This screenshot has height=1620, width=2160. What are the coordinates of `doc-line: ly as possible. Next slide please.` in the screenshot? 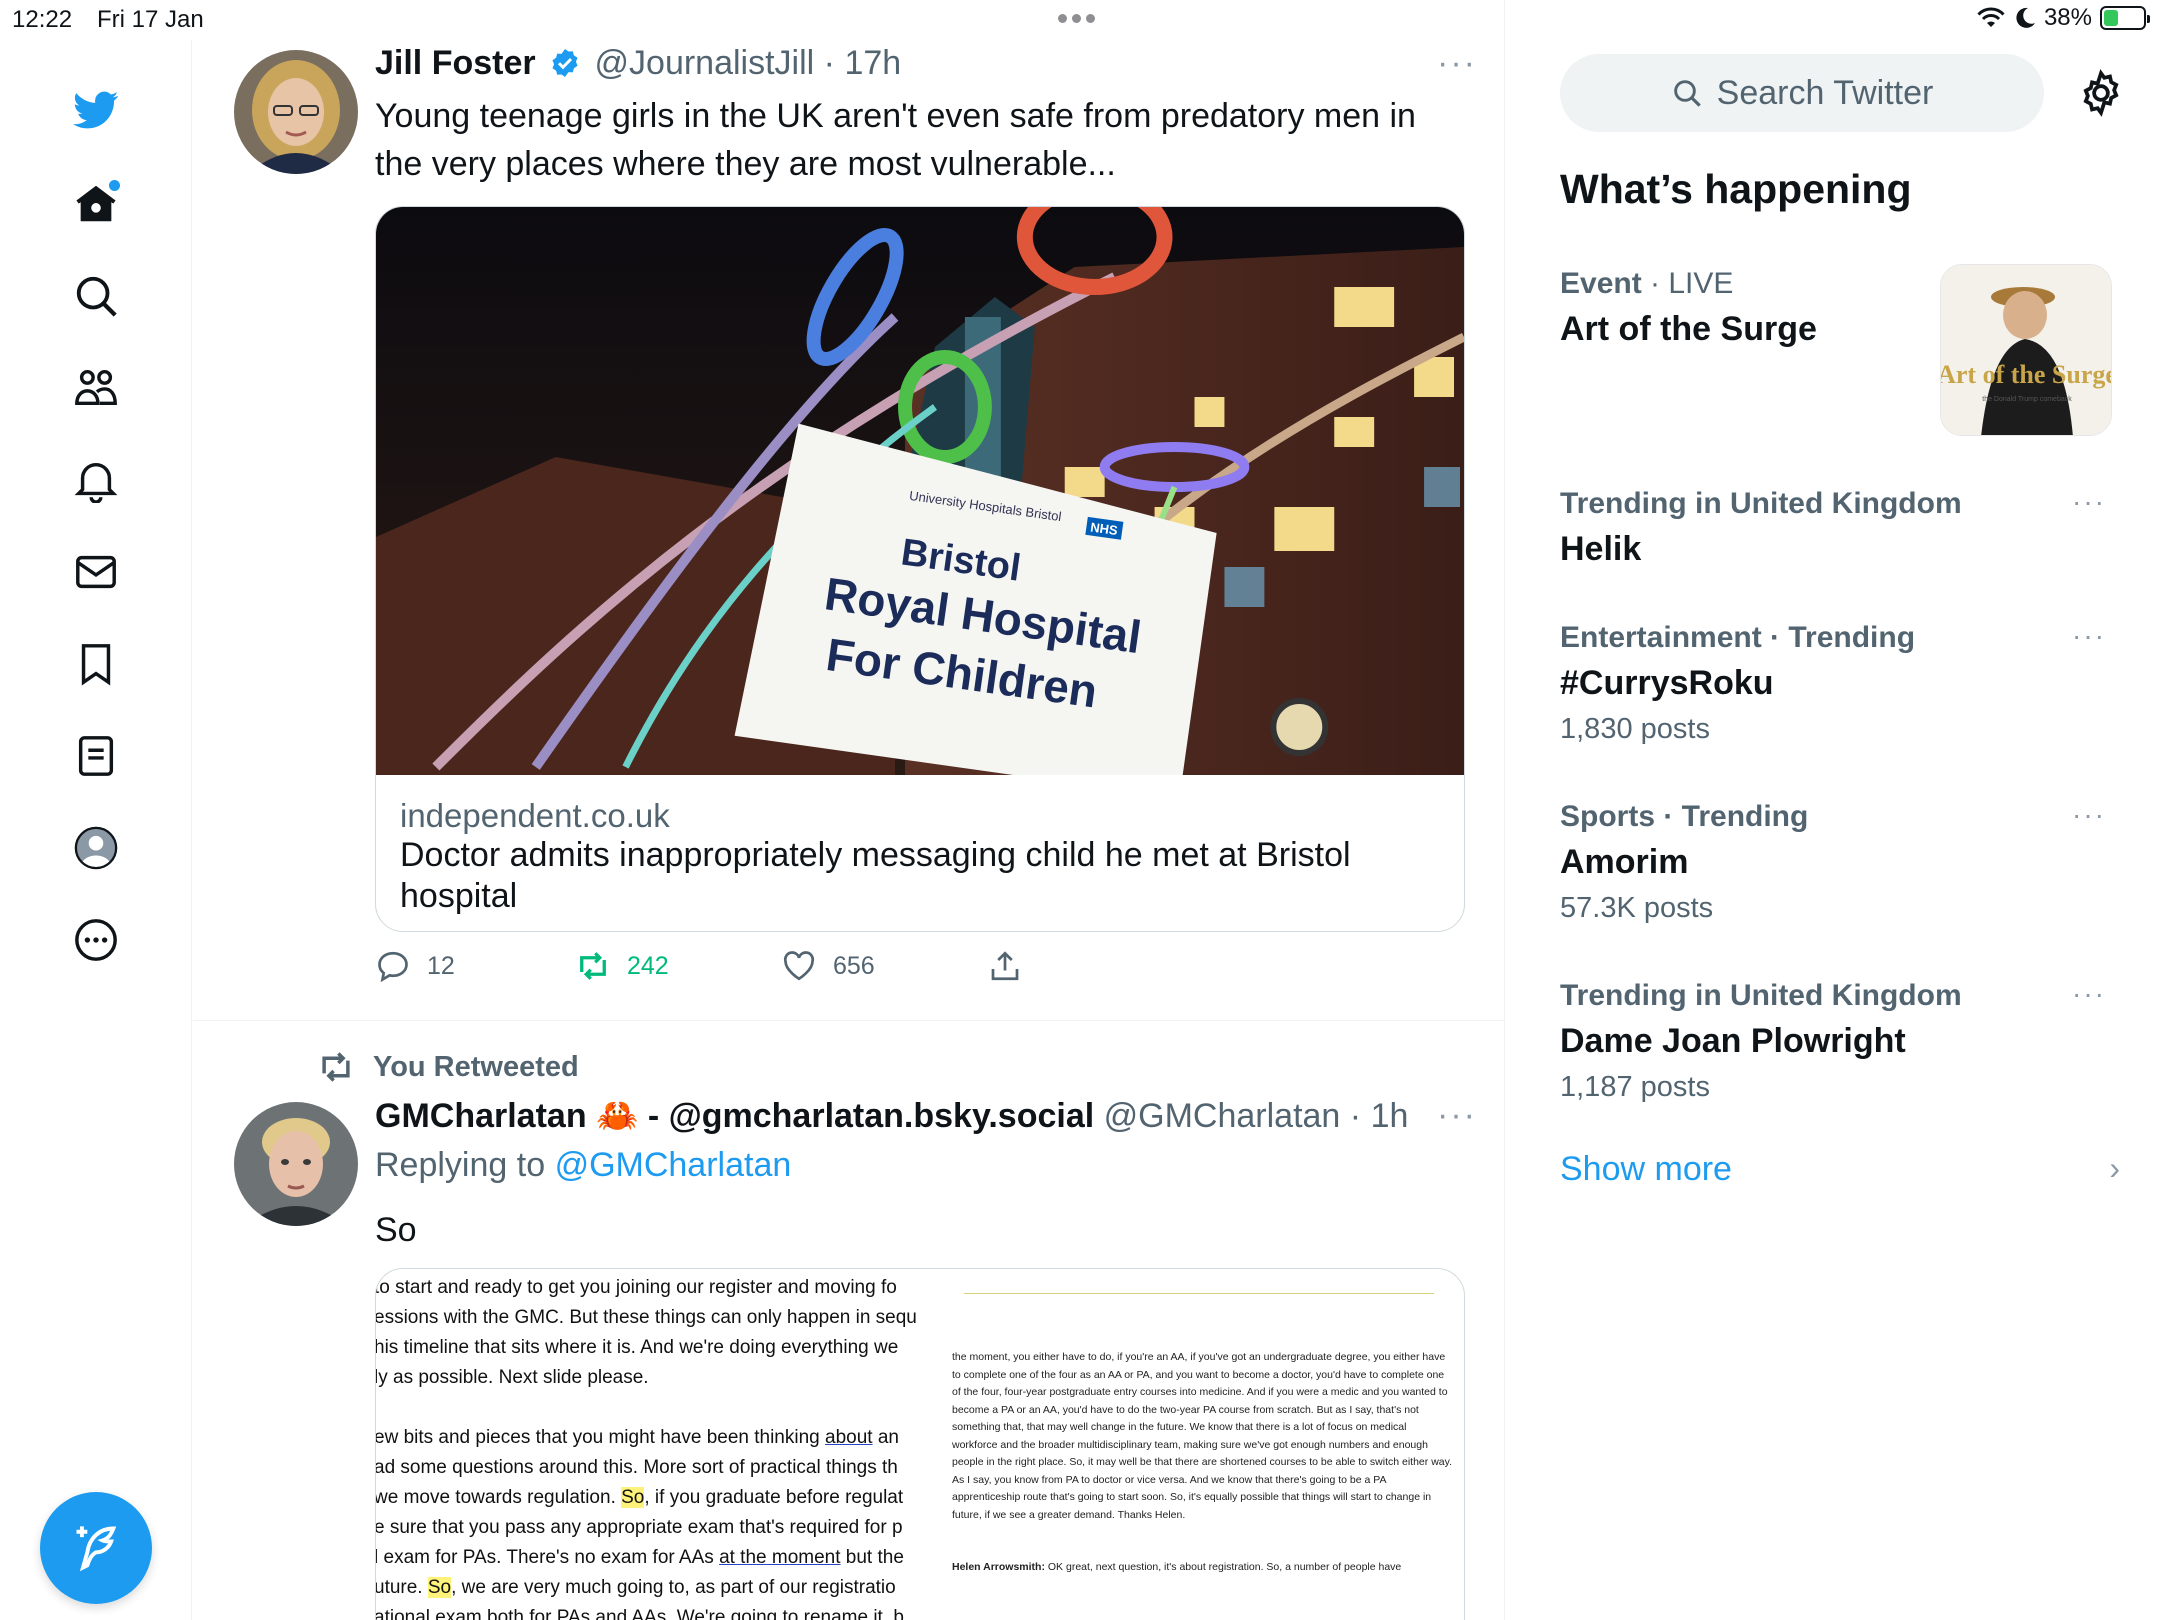 It's located at (512, 1377).